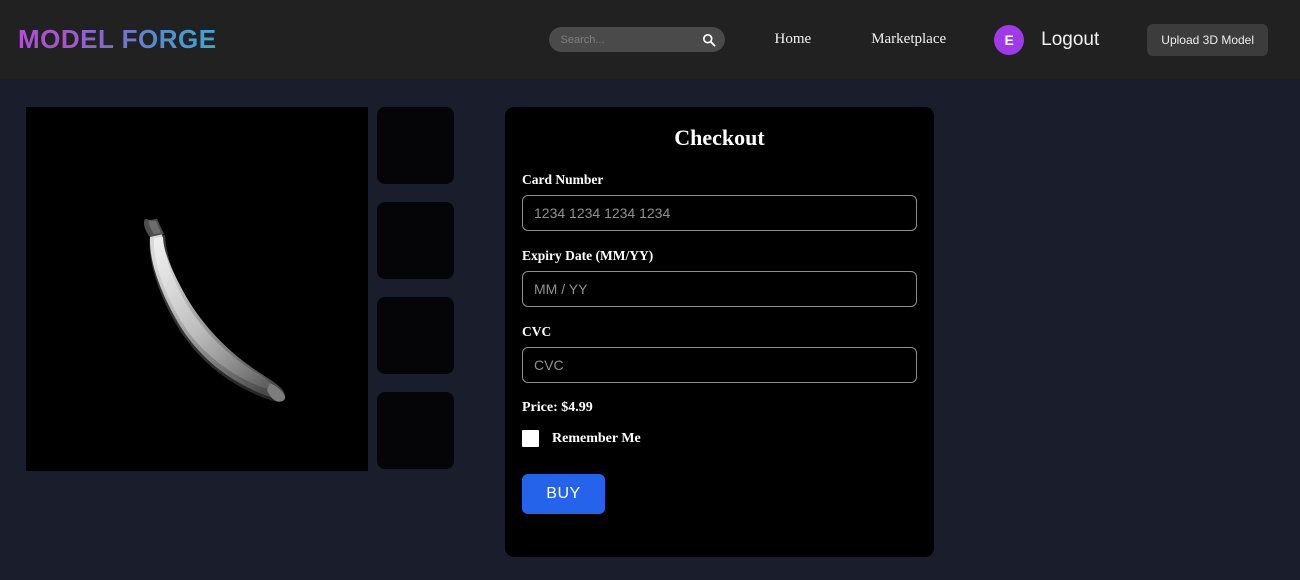 This screenshot has height=580, width=1300. What do you see at coordinates (596, 439) in the screenshot?
I see `remember-me-label: Remember Me` at bounding box center [596, 439].